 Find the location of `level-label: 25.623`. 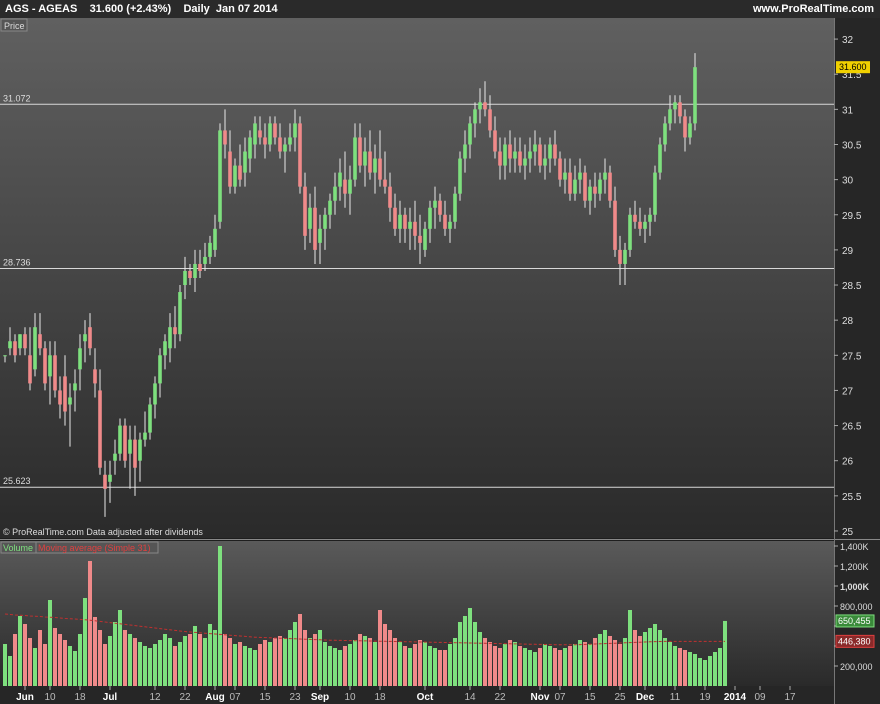

level-label: 25.623 is located at coordinates (17, 481).